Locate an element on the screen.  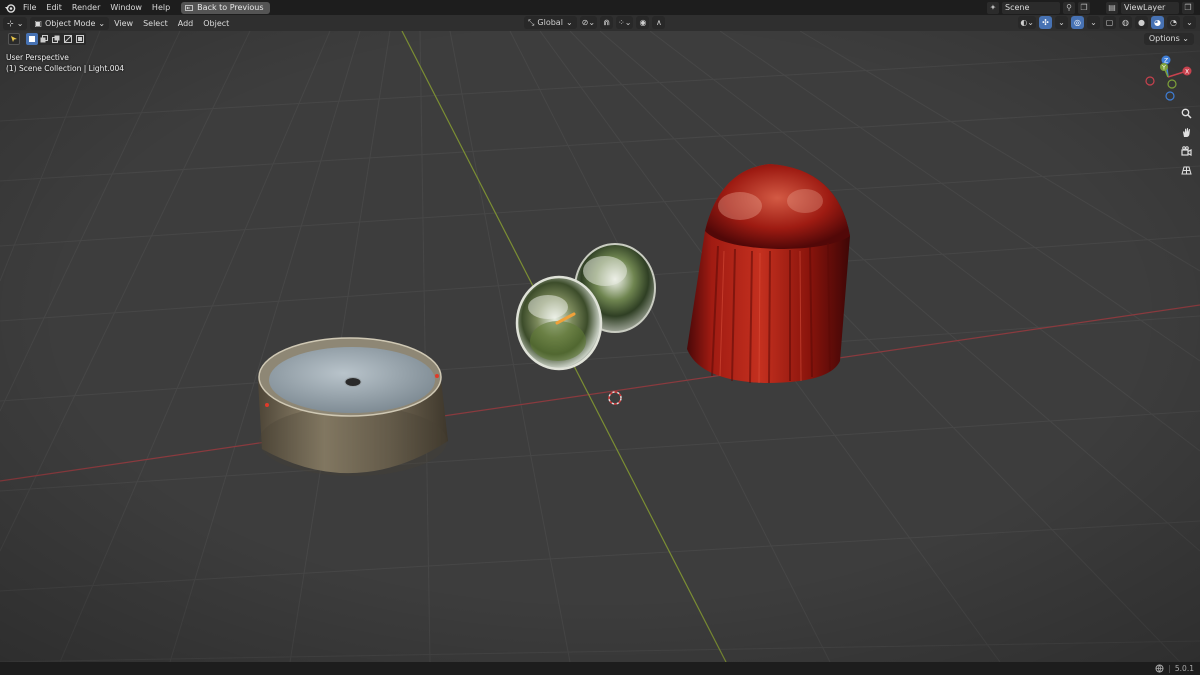
select-extend-button is located at coordinates (44, 39).